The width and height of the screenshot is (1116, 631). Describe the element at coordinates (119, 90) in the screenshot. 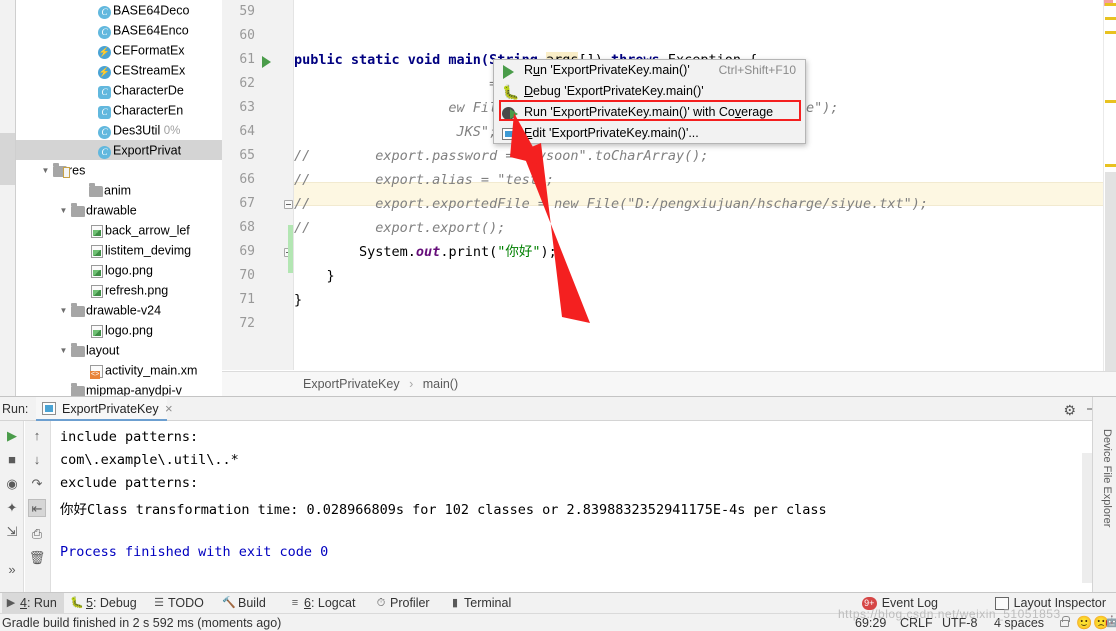

I see `tree-item-characterde: C CharacterDe` at that location.